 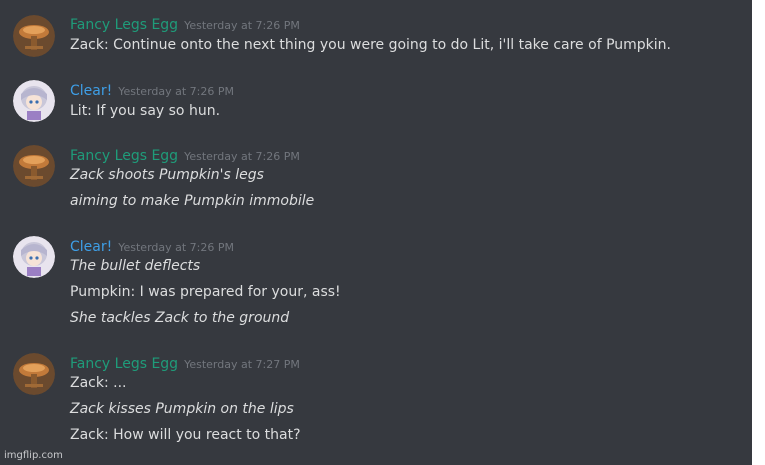 What do you see at coordinates (33, 455) in the screenshot?
I see `watermark: imgflip.com` at bounding box center [33, 455].